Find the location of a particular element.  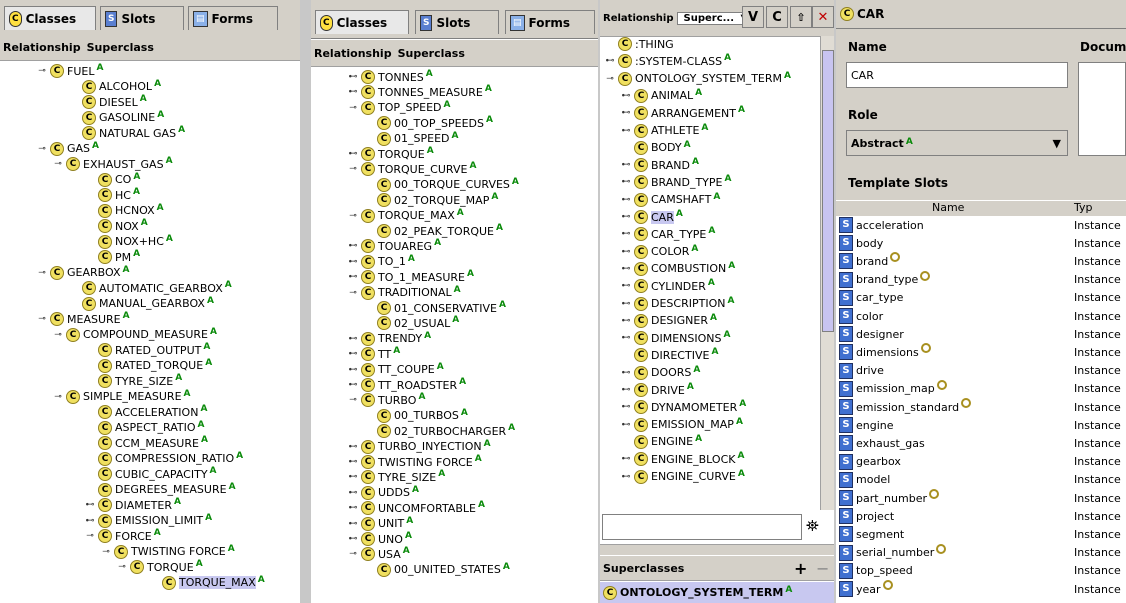

splitter is located at coordinates (717, 549).